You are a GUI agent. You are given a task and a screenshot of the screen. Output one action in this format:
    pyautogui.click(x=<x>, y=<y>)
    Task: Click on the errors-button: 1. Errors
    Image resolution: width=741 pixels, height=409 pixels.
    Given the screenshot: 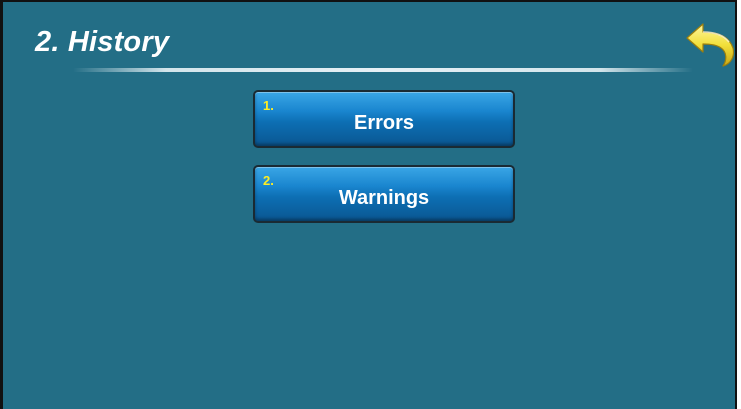 What is the action you would take?
    pyautogui.click(x=384, y=119)
    